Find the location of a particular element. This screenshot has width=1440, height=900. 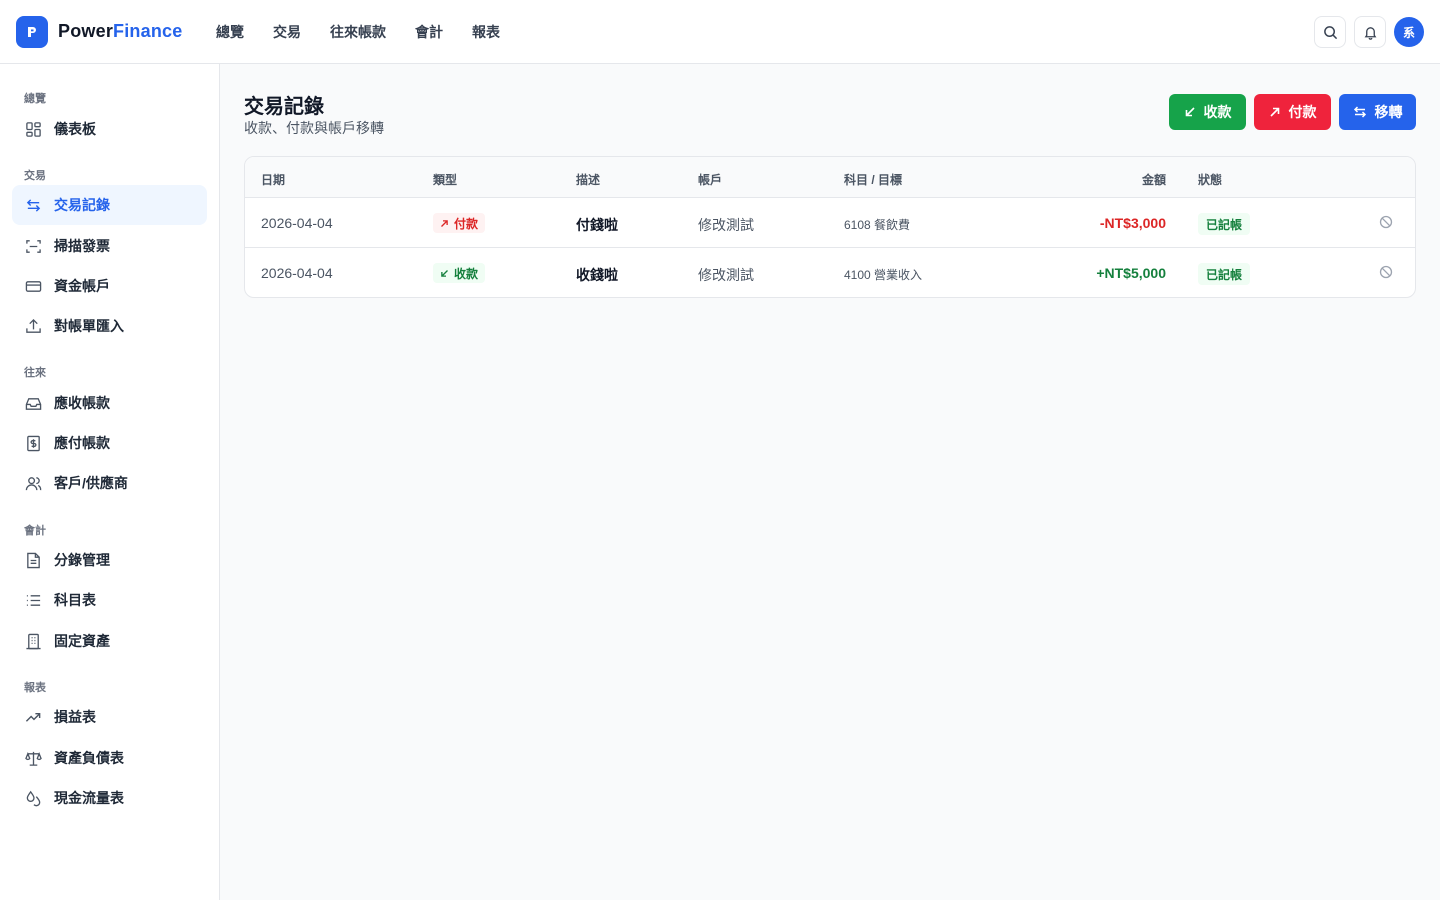

sidebar-item-fixed-assets: 固定資產 is located at coordinates (109, 641).